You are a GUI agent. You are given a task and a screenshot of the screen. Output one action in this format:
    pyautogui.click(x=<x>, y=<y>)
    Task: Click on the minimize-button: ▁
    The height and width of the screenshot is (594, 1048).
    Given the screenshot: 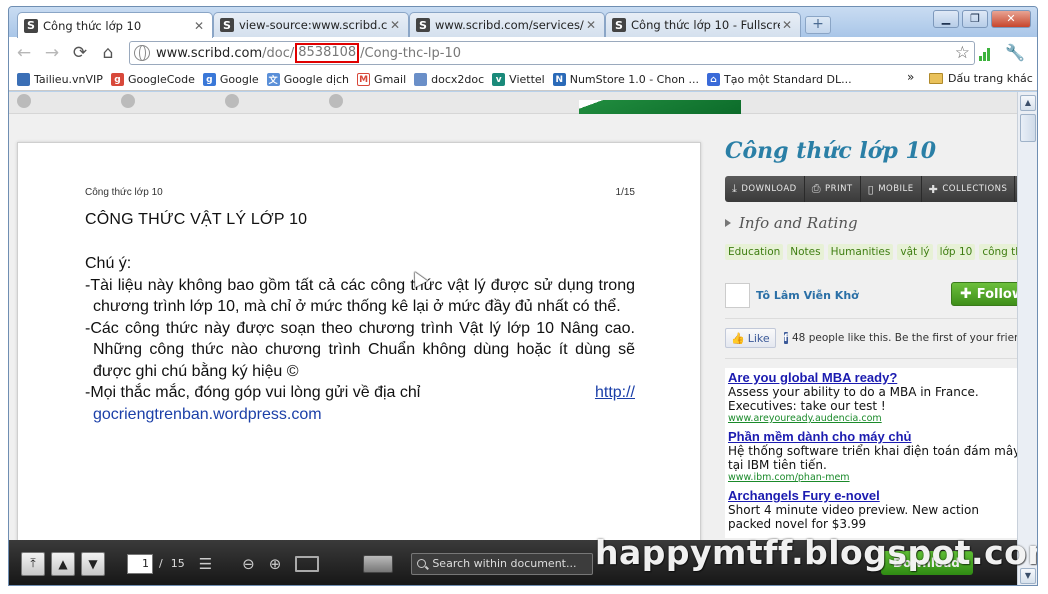 What is the action you would take?
    pyautogui.click(x=946, y=19)
    